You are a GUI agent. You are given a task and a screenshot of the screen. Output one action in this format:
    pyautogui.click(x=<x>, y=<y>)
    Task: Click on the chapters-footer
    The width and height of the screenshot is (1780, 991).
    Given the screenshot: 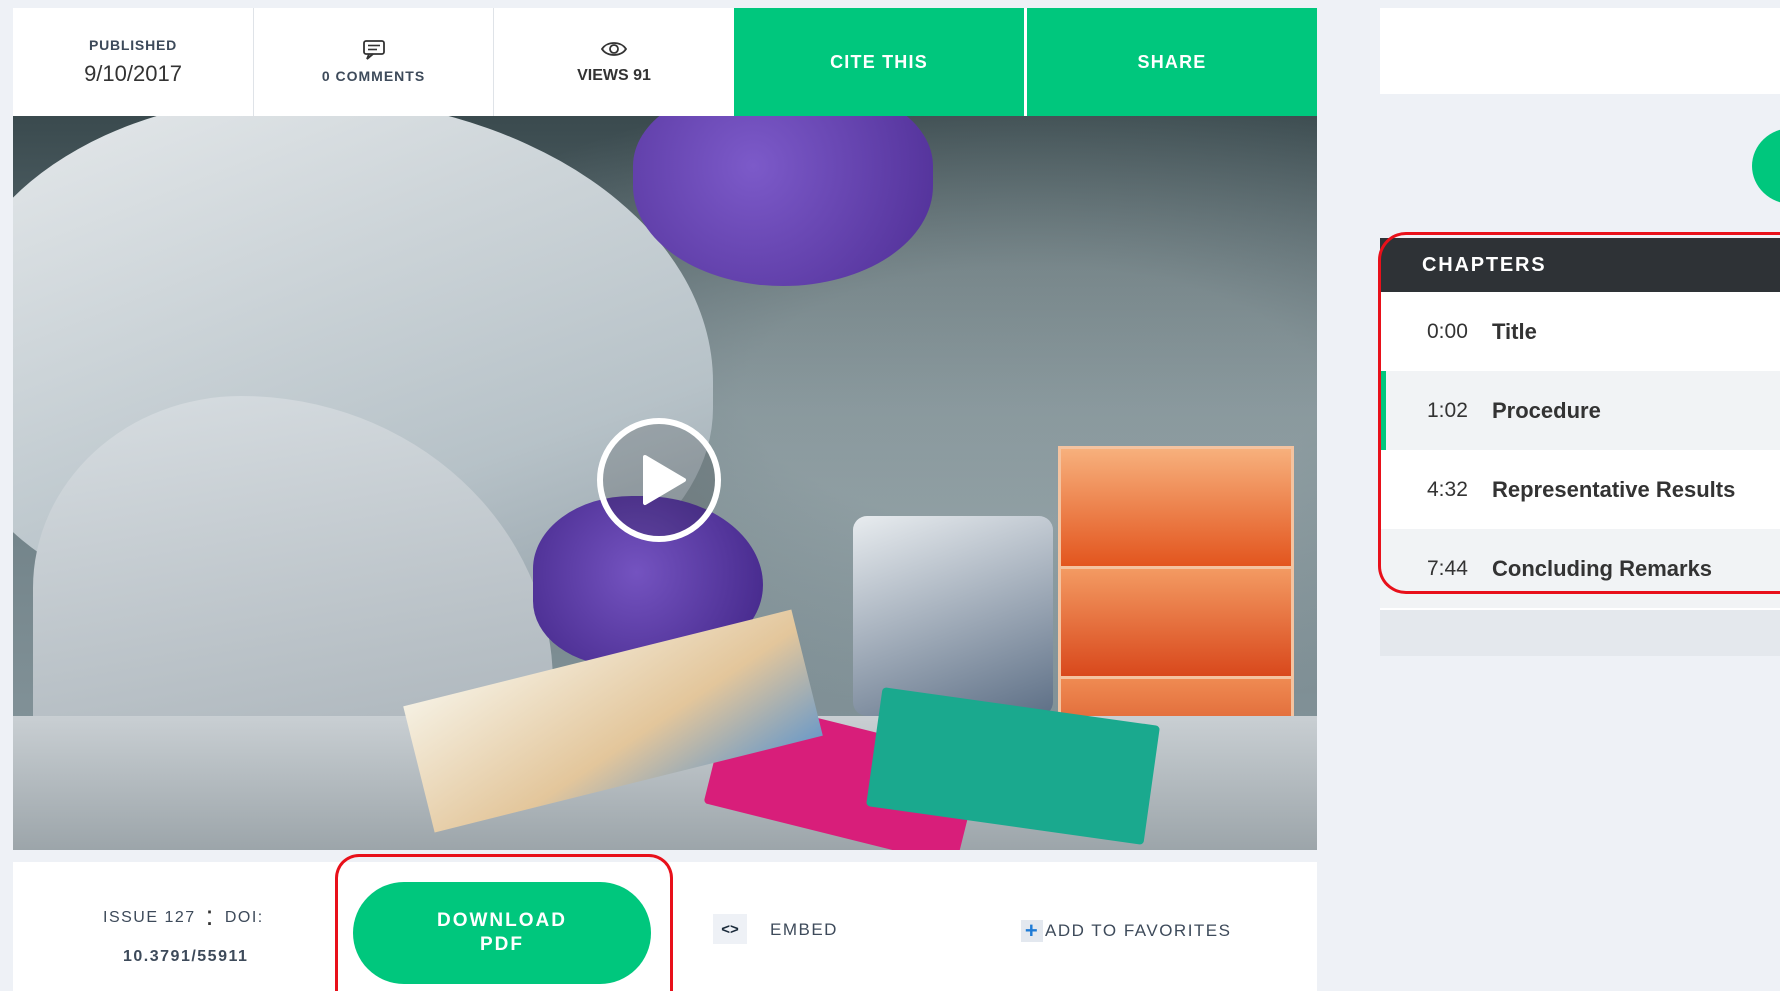 What is the action you would take?
    pyautogui.click(x=1580, y=633)
    